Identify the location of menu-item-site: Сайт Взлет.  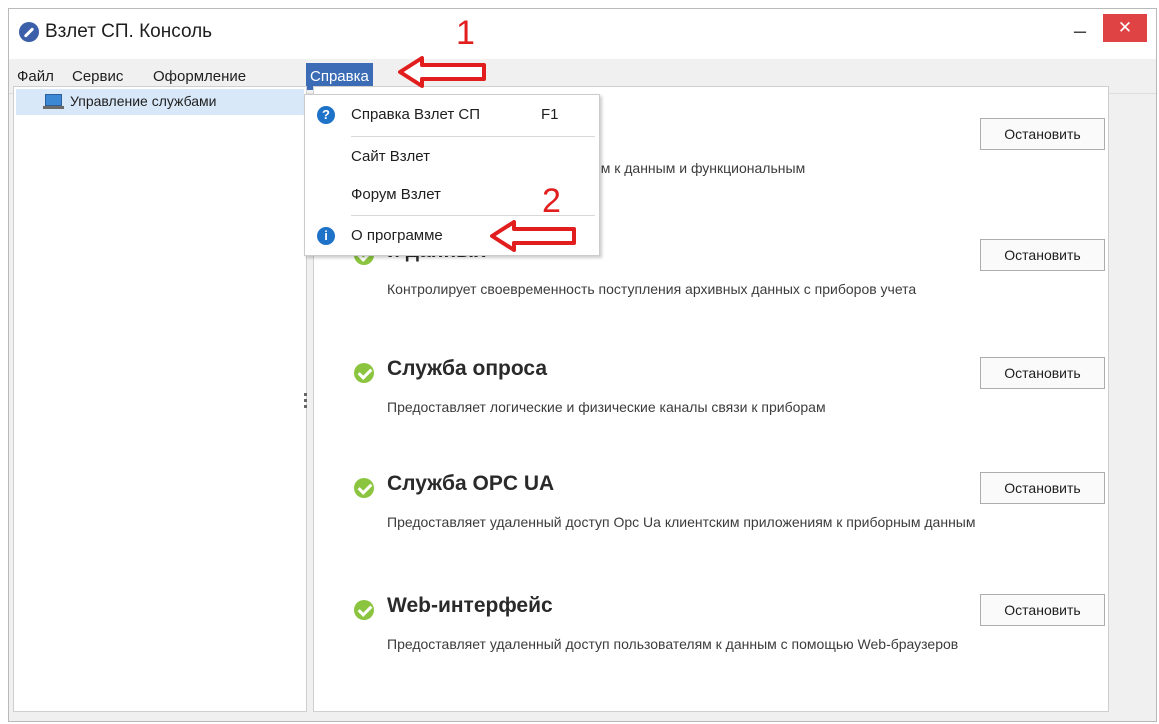
(452, 157).